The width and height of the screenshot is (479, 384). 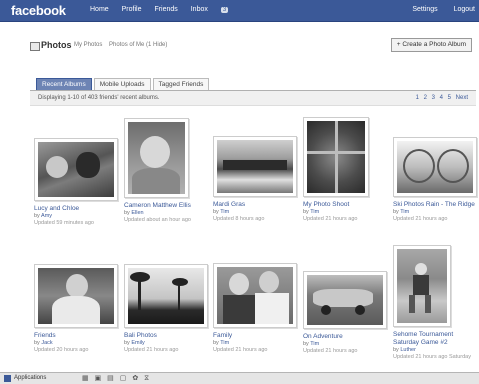 What do you see at coordinates (135, 378) in the screenshot?
I see `gifts-shortcut-icon: ✿` at bounding box center [135, 378].